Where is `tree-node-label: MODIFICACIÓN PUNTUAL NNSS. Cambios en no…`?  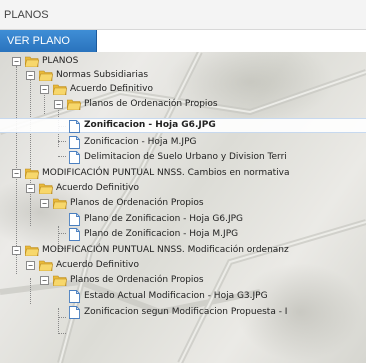 tree-node-label: MODIFICACIÓN PUNTUAL NNSS. Cambios en no… is located at coordinates (166, 173).